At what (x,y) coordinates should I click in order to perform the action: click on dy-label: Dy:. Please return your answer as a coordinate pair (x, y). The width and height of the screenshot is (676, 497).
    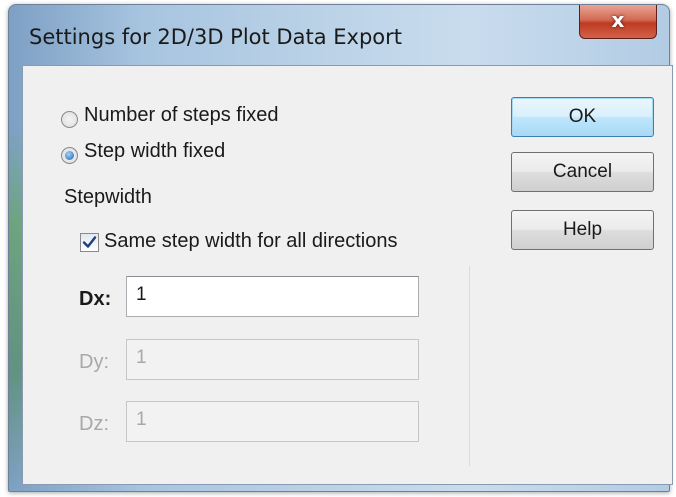
    Looking at the image, I should click on (94, 362).